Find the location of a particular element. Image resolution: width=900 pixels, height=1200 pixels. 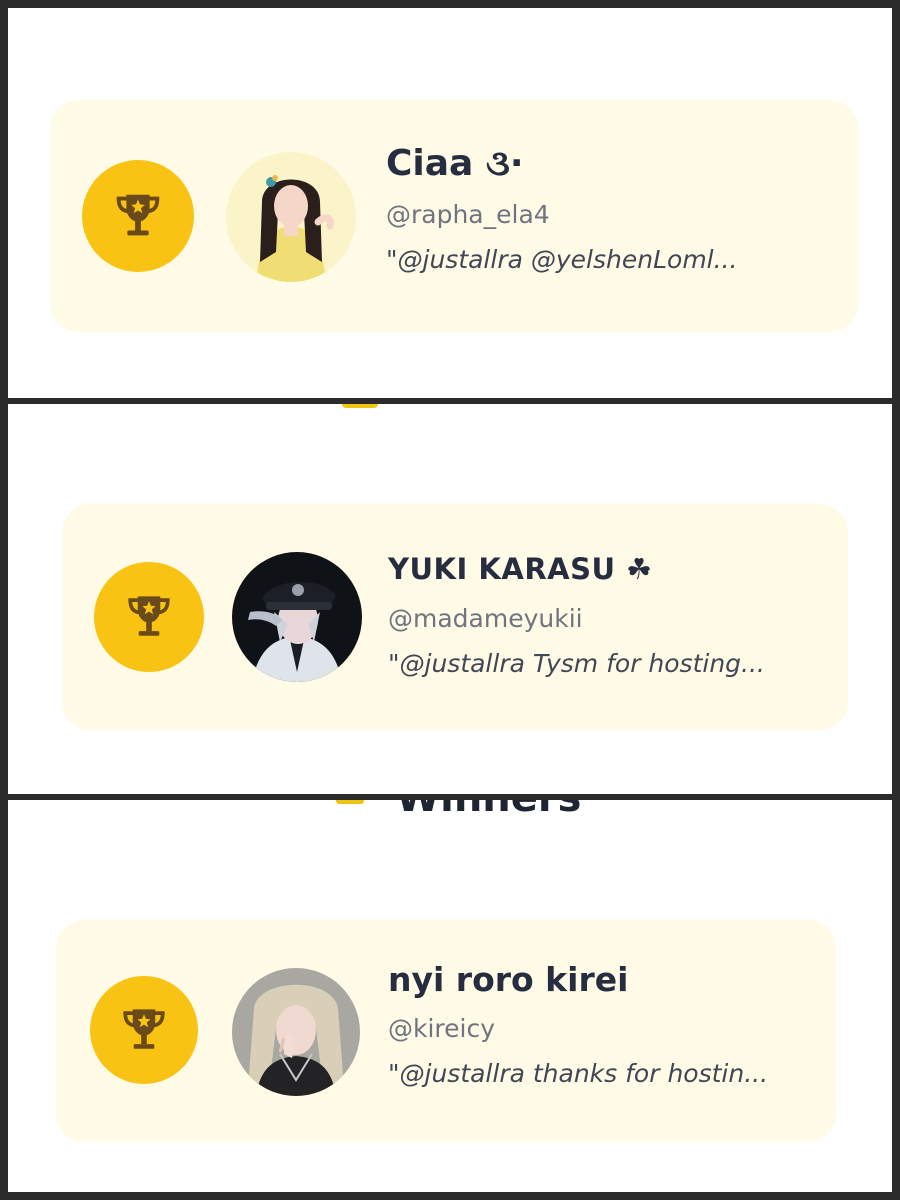

section-title: Winners is located at coordinates (488, 809).